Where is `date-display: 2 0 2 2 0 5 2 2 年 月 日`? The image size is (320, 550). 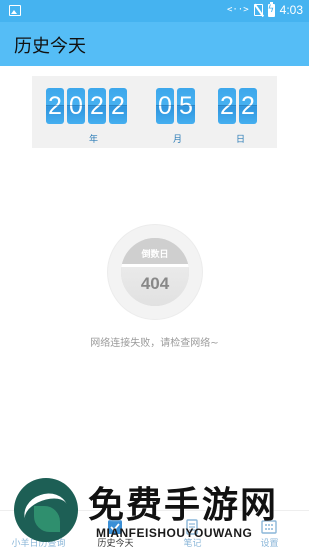
date-display: 2 0 2 2 0 5 2 2 年 月 日 is located at coordinates (154, 112).